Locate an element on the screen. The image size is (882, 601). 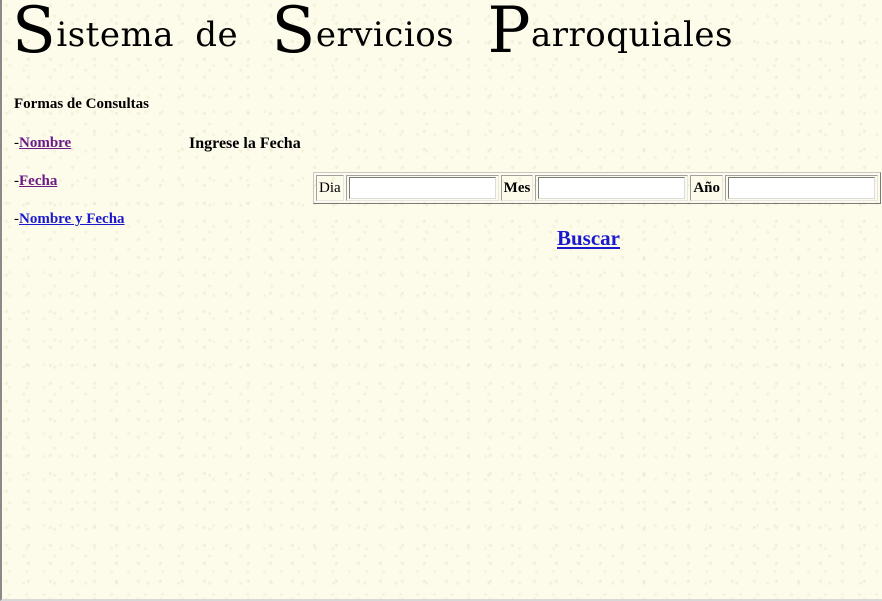
day-label: Dia is located at coordinates (330, 187).